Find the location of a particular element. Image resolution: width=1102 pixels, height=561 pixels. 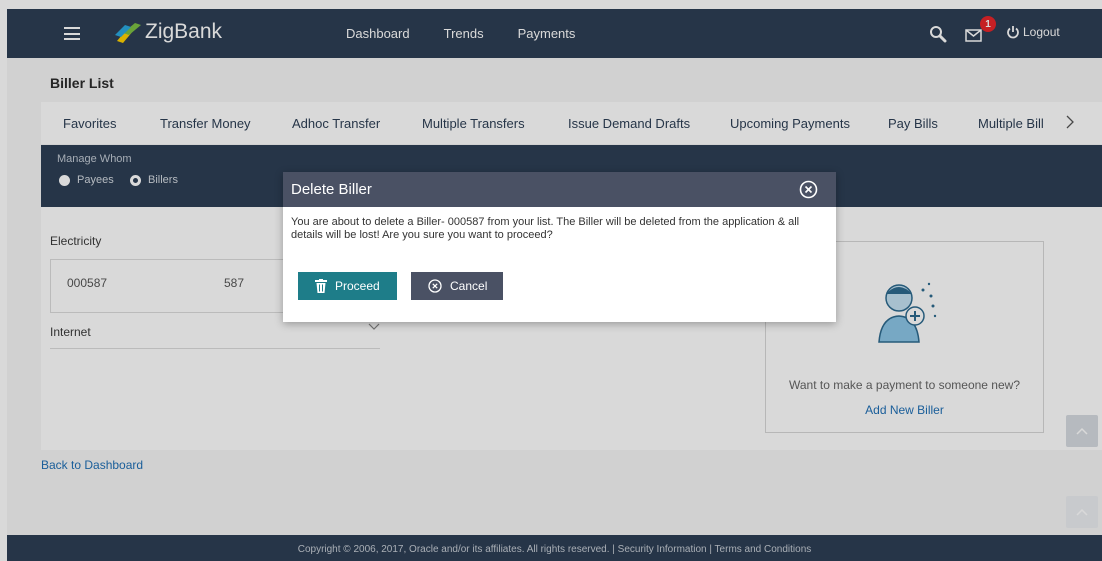

proceed-label: Proceed is located at coordinates (357, 286).